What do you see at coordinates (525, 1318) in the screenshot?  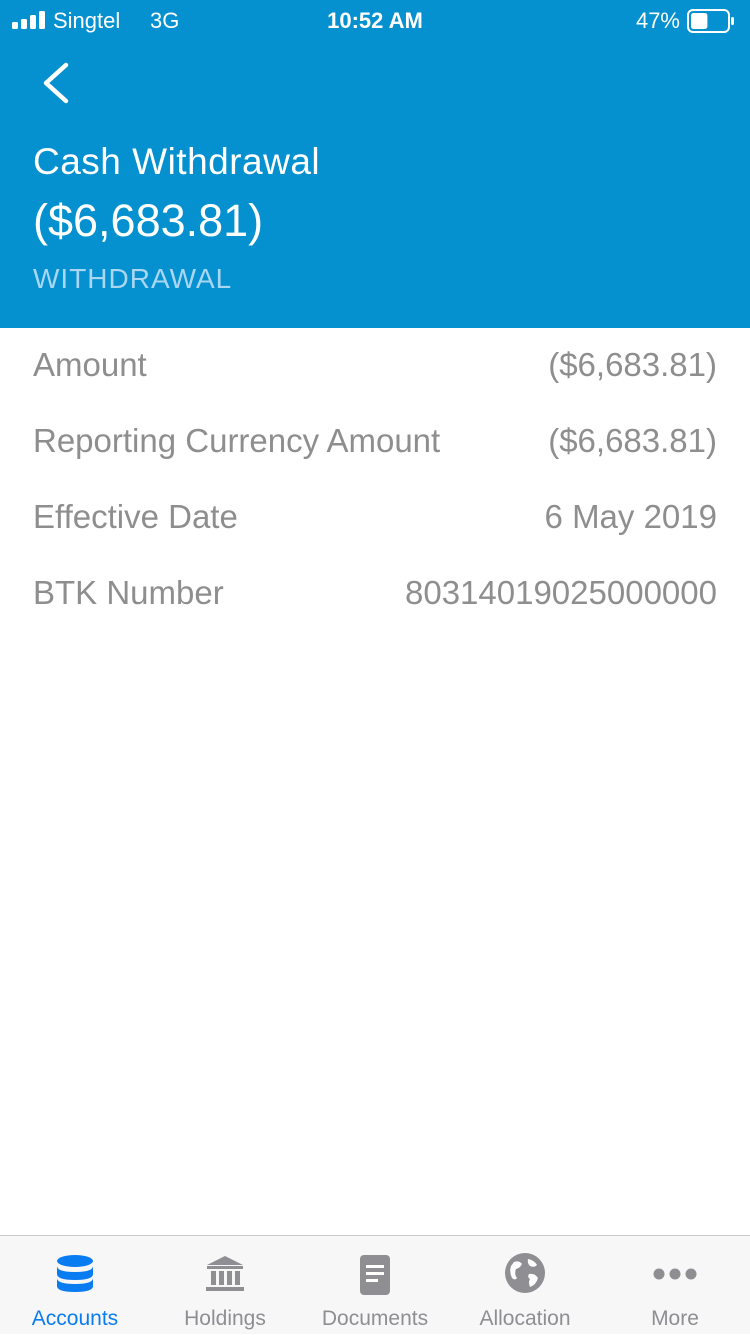 I see `tab-label: Allocation` at bounding box center [525, 1318].